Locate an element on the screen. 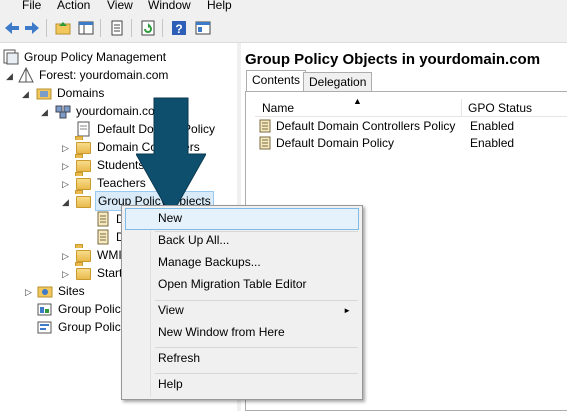 The height and width of the screenshot is (411, 567). help-icon: ? is located at coordinates (179, 28).